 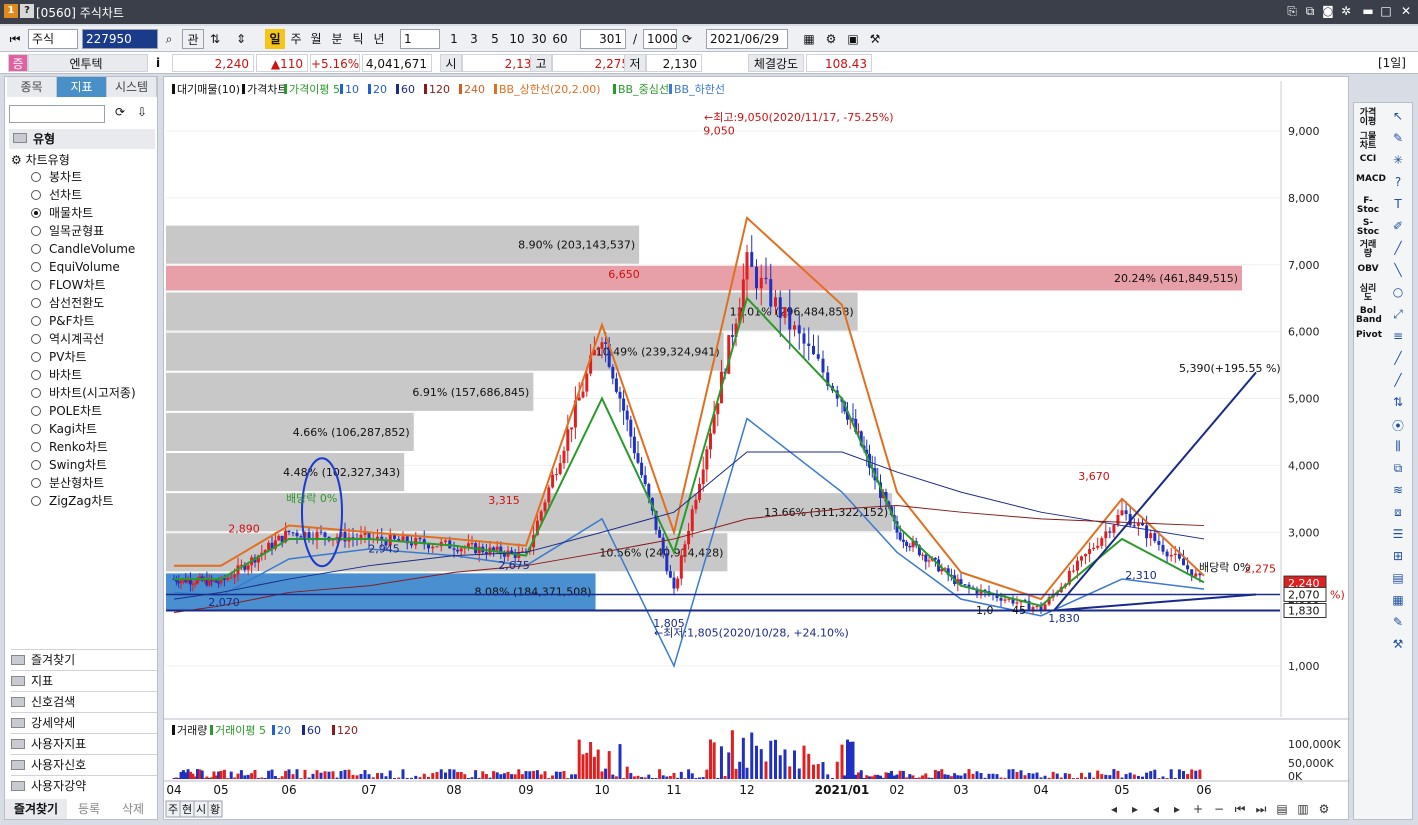 I want to click on chart-type-4: CandleVolume, so click(x=83, y=249).